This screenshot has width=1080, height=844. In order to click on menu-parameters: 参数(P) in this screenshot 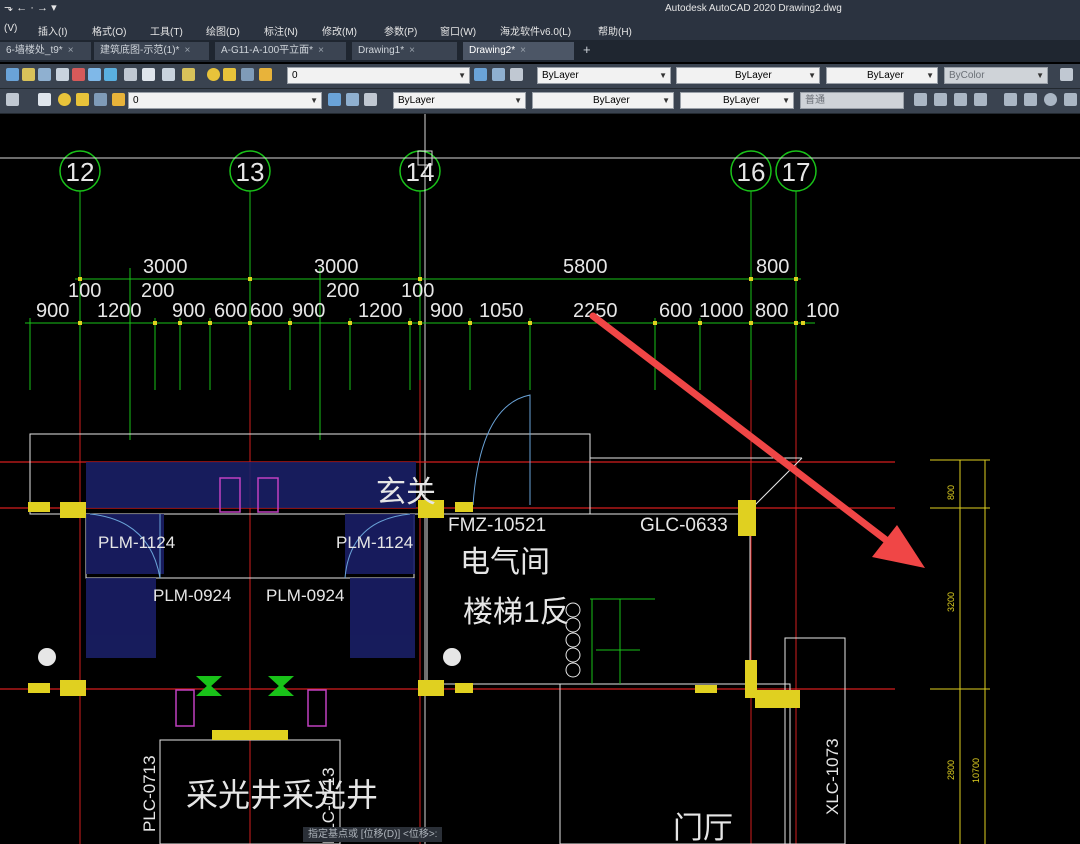, I will do `click(400, 30)`.